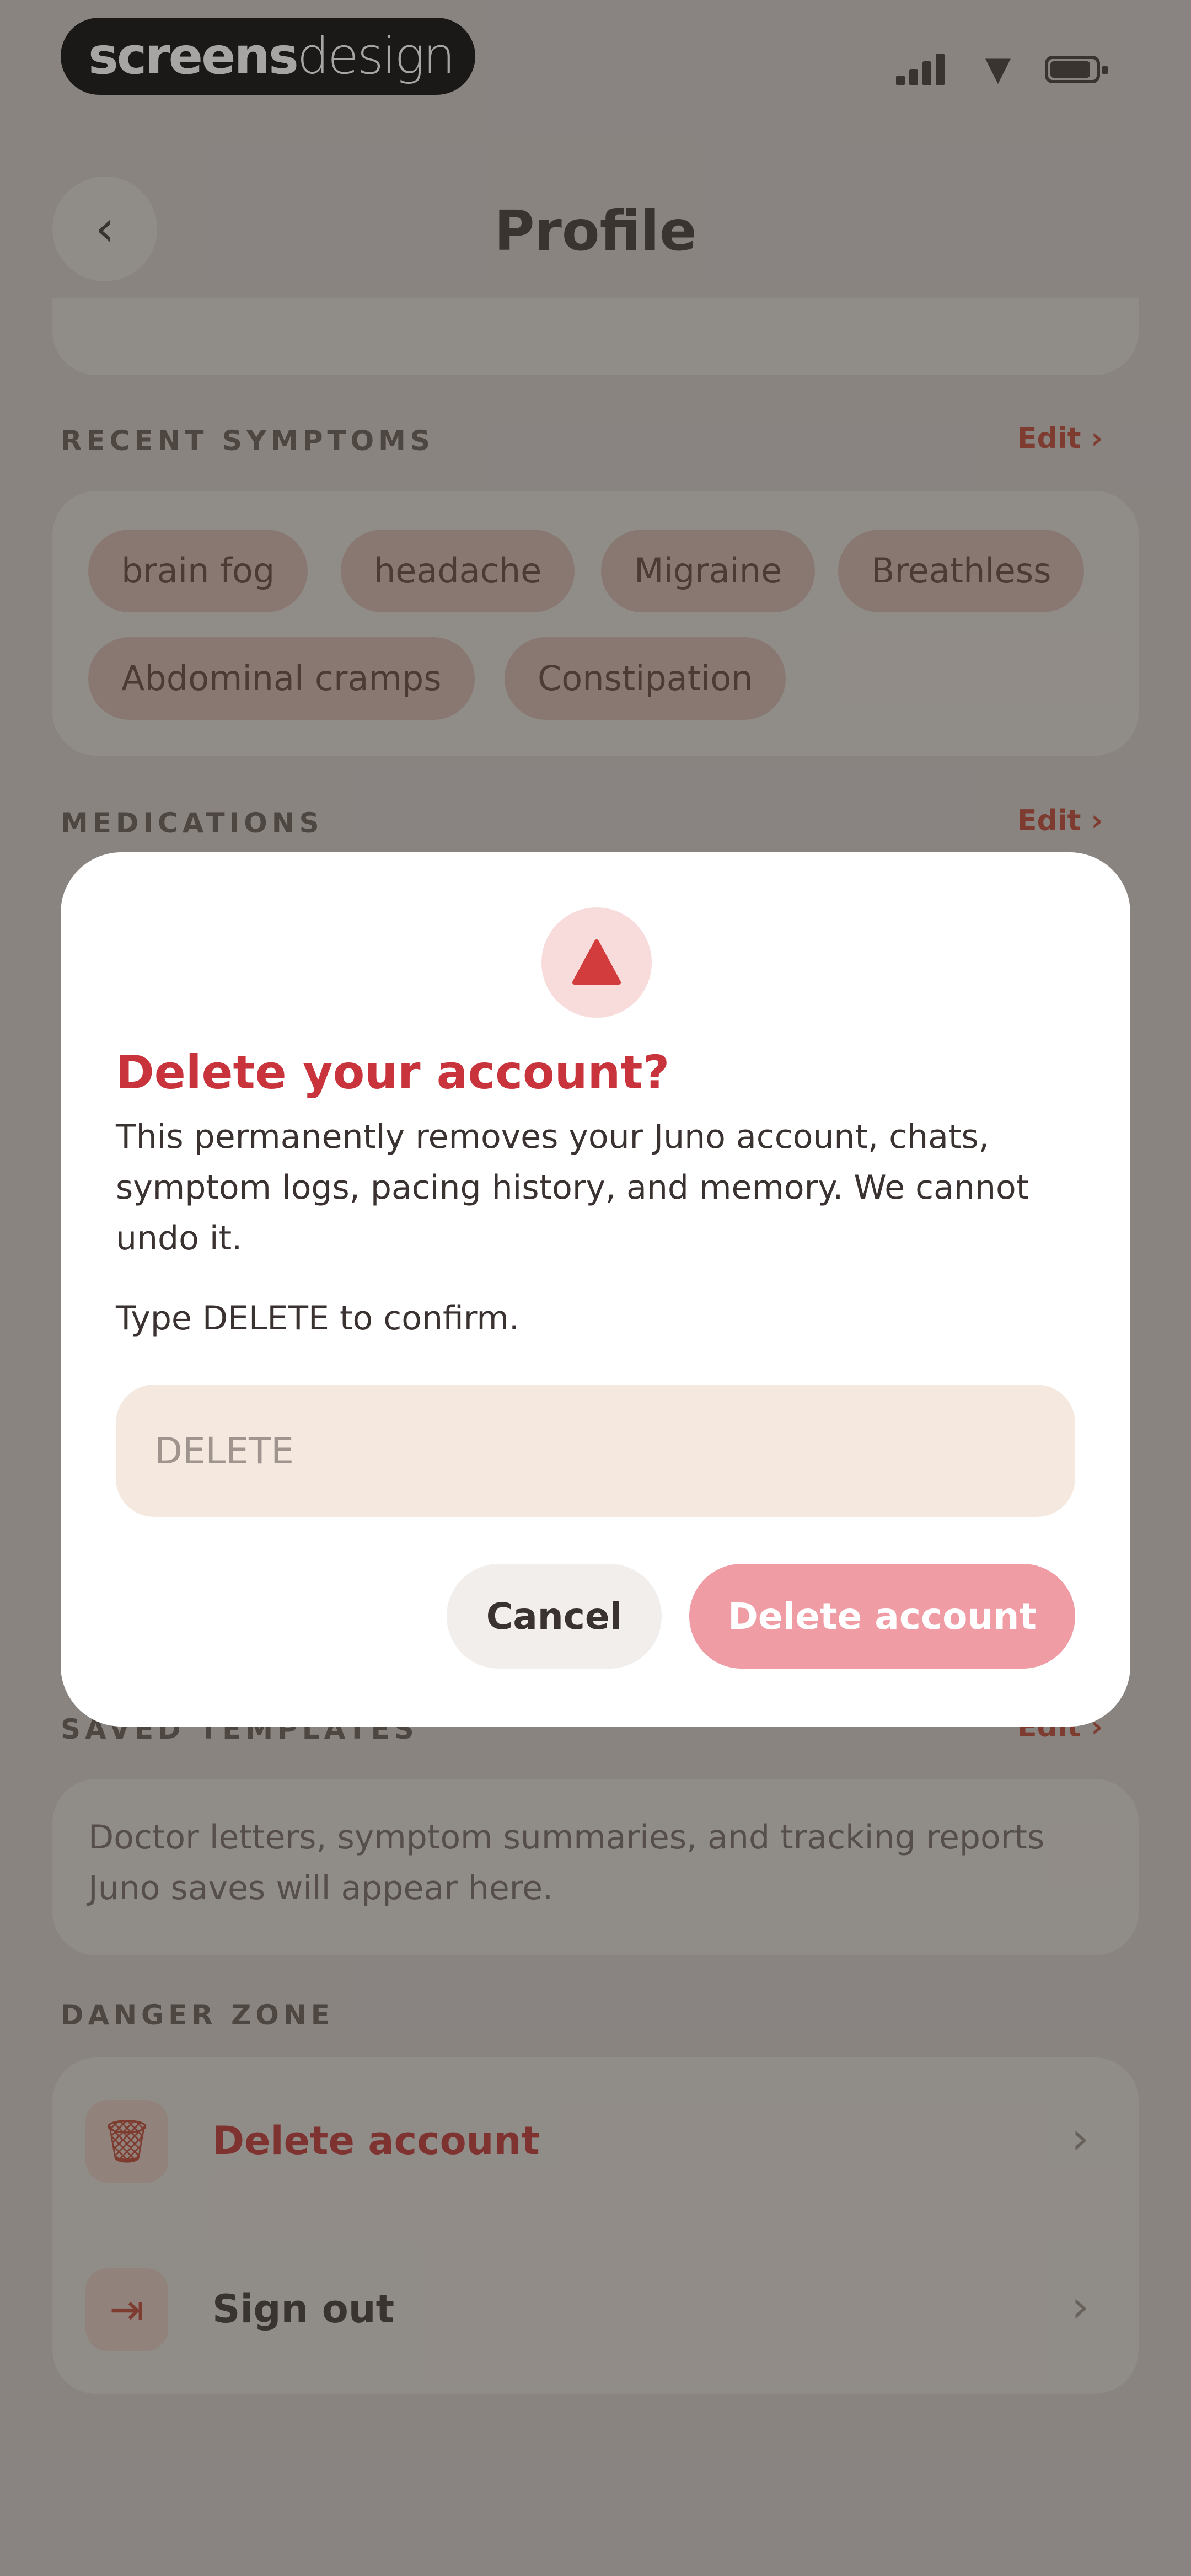  I want to click on dialog-title: Delete your account?, so click(393, 1072).